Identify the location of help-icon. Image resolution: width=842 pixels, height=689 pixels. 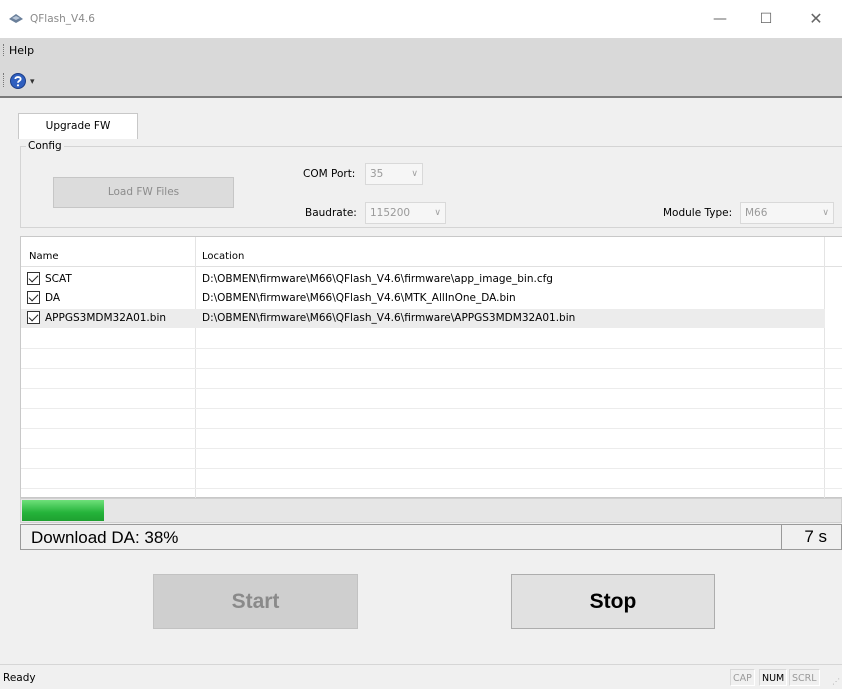
(18, 81).